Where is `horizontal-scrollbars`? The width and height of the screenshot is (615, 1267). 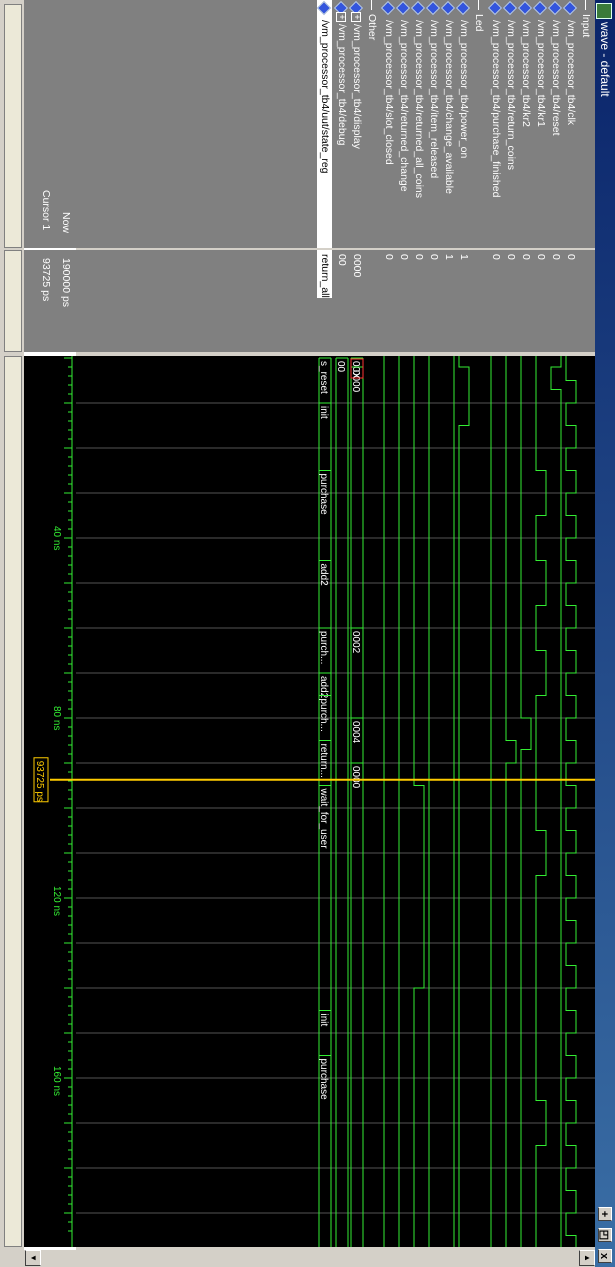
horizontal-scrollbars is located at coordinates (12, 633).